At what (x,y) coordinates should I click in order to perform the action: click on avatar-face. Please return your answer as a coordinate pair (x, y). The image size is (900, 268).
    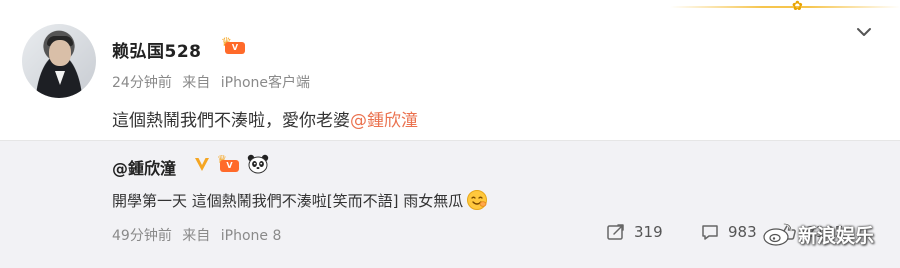
    Looking at the image, I should click on (60, 53).